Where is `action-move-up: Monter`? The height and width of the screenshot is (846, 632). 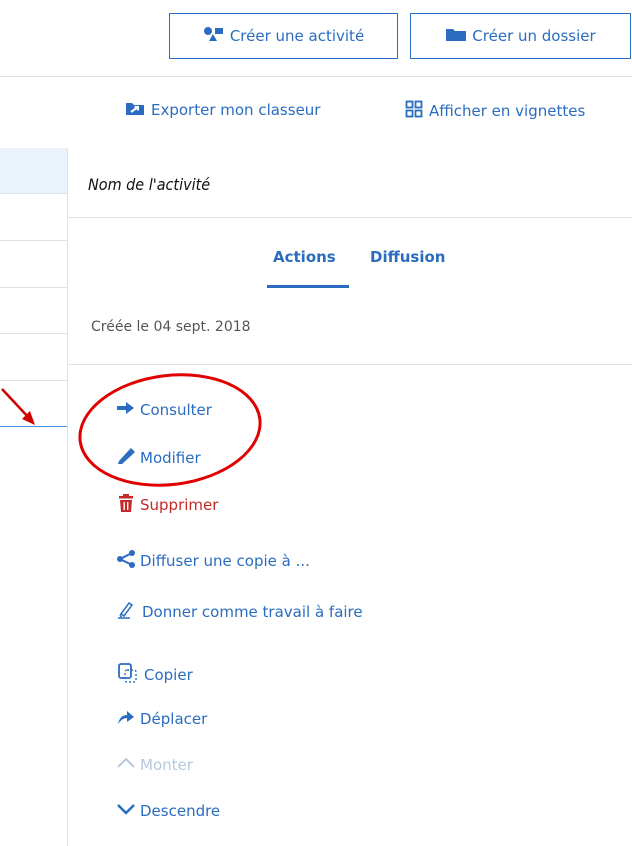
action-move-up: Monter is located at coordinates (154, 765).